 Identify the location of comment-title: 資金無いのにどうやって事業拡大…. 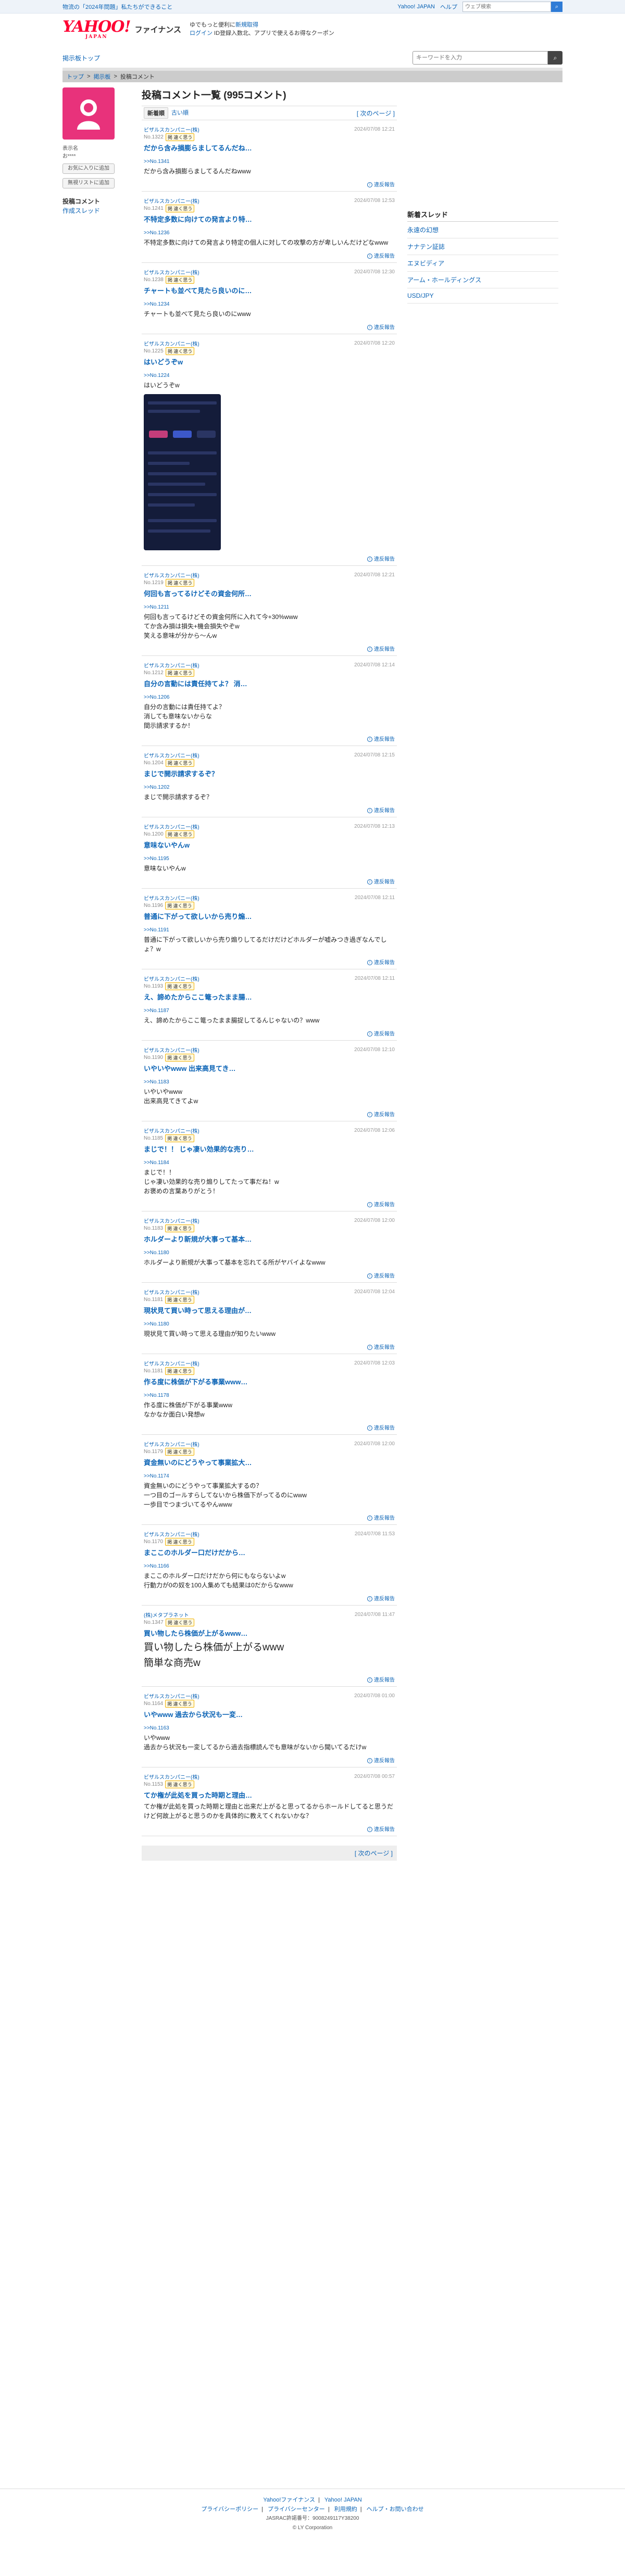
(269, 1462).